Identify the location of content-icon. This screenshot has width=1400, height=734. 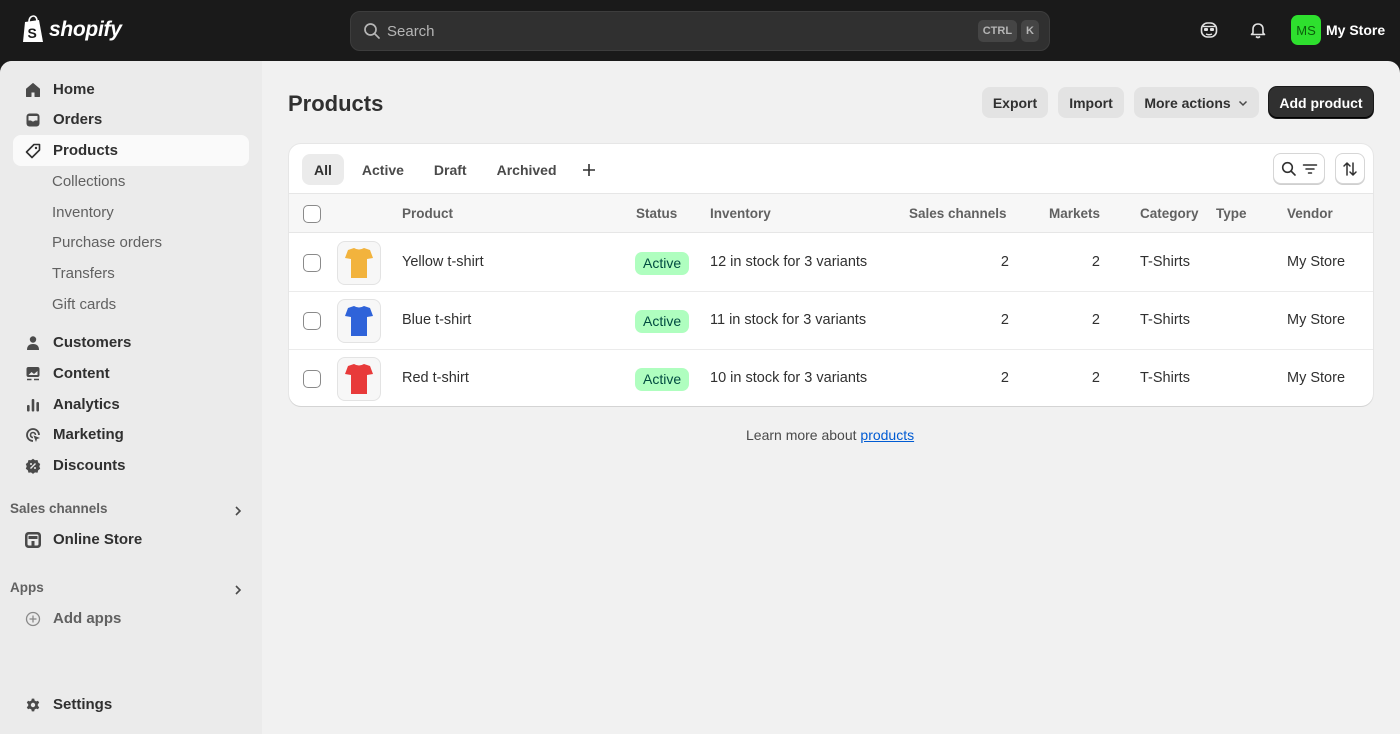
(33, 374).